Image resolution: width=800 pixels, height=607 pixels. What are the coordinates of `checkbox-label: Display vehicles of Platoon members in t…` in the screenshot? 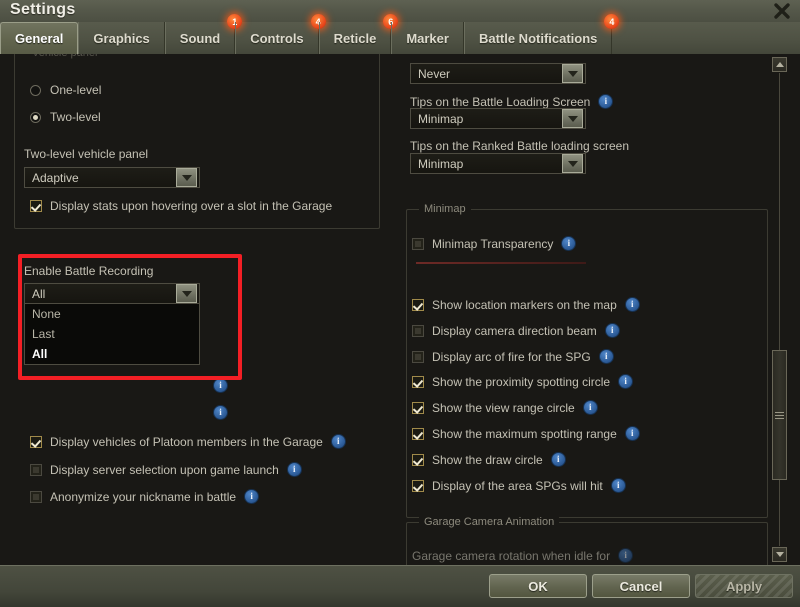 It's located at (186, 441).